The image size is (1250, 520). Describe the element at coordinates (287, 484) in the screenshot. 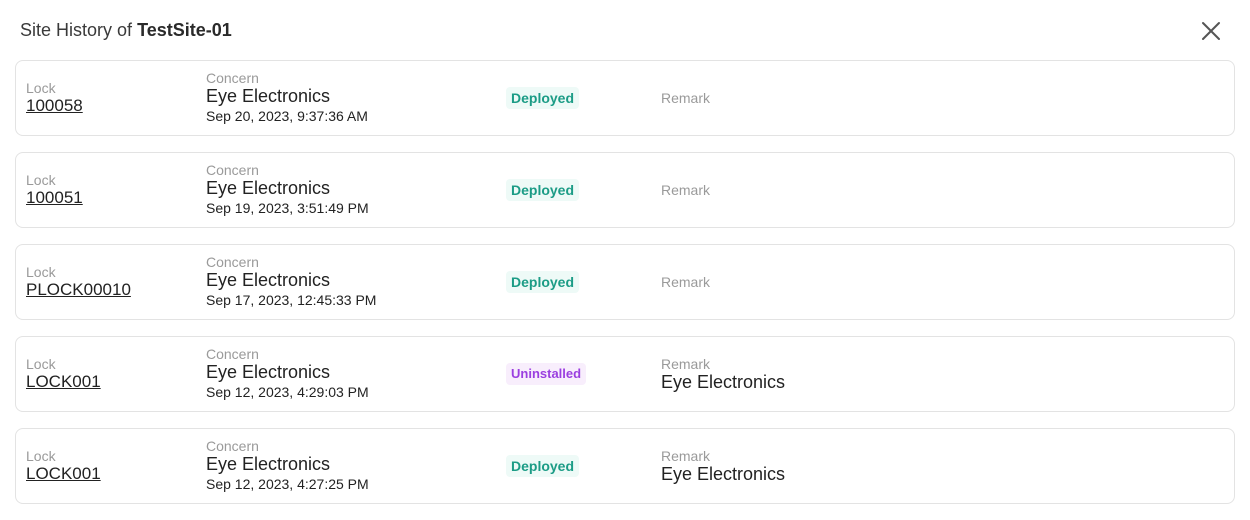

I see `concern-date: Sep 12, 2023, 4:27:25 PM` at that location.